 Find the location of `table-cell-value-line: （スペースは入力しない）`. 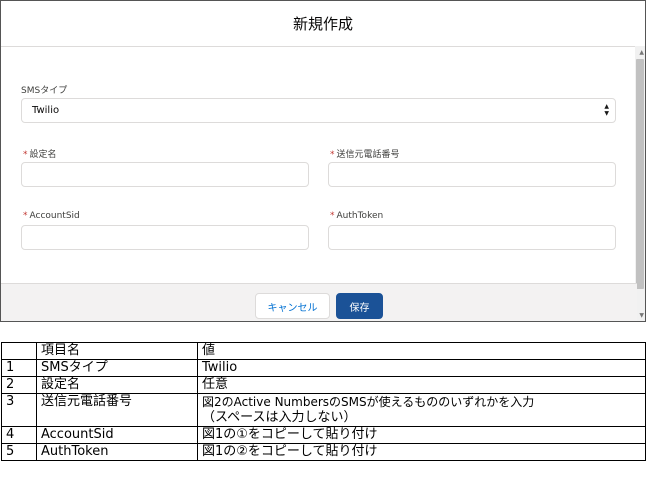

table-cell-value-line: （スペースは入力しない） is located at coordinates (279, 417).